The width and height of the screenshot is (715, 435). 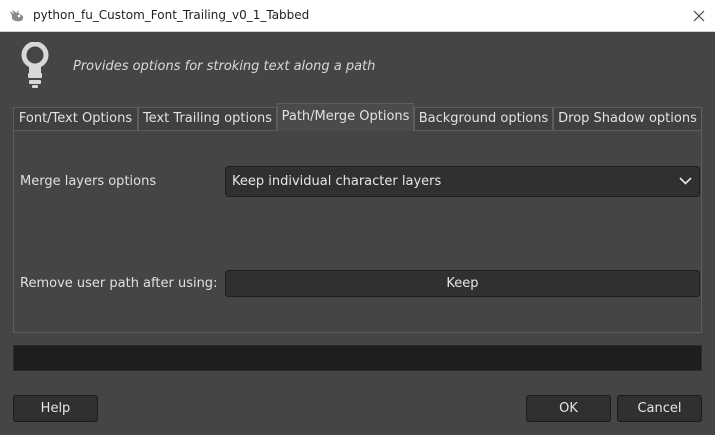 What do you see at coordinates (357, 358) in the screenshot?
I see `progress-bar` at bounding box center [357, 358].